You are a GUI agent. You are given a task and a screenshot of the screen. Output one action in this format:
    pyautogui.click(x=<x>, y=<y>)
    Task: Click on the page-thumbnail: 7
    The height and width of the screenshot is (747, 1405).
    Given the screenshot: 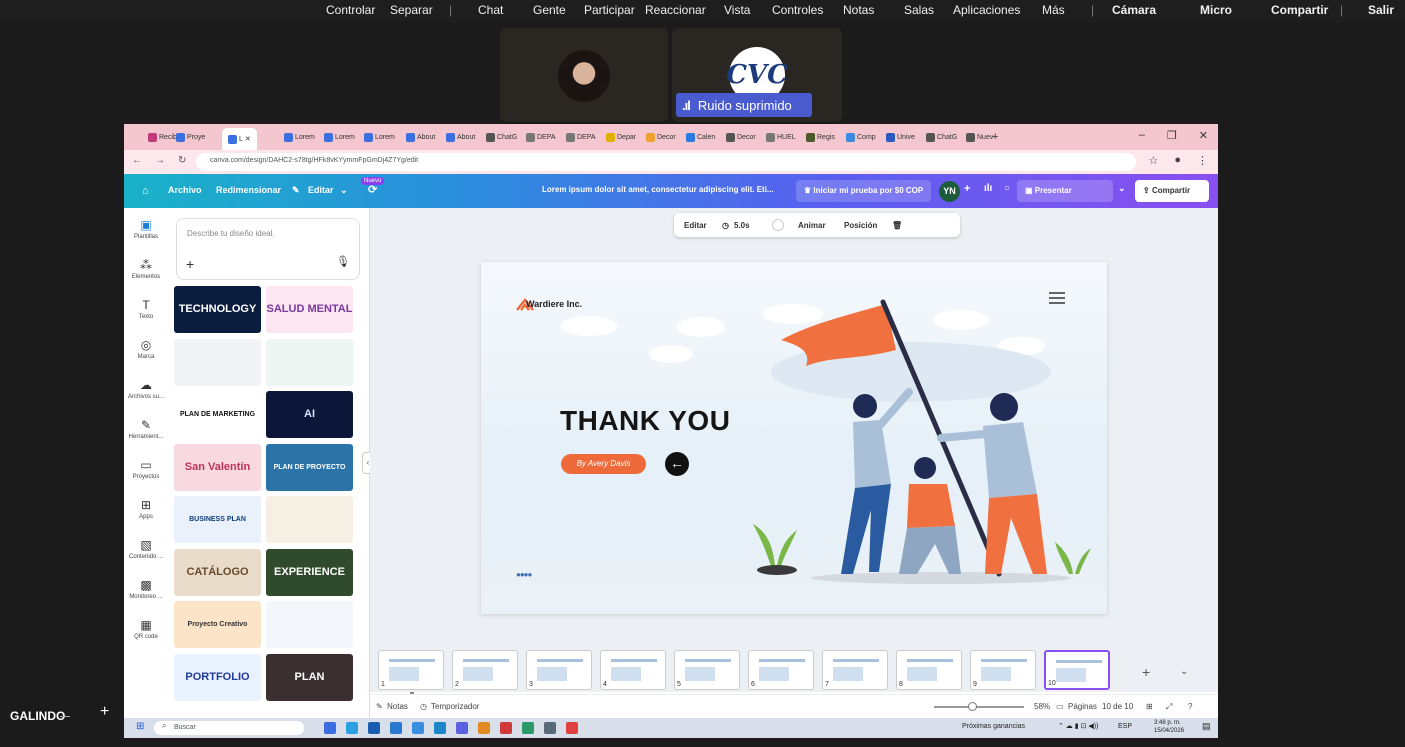 What is the action you would take?
    pyautogui.click(x=855, y=670)
    